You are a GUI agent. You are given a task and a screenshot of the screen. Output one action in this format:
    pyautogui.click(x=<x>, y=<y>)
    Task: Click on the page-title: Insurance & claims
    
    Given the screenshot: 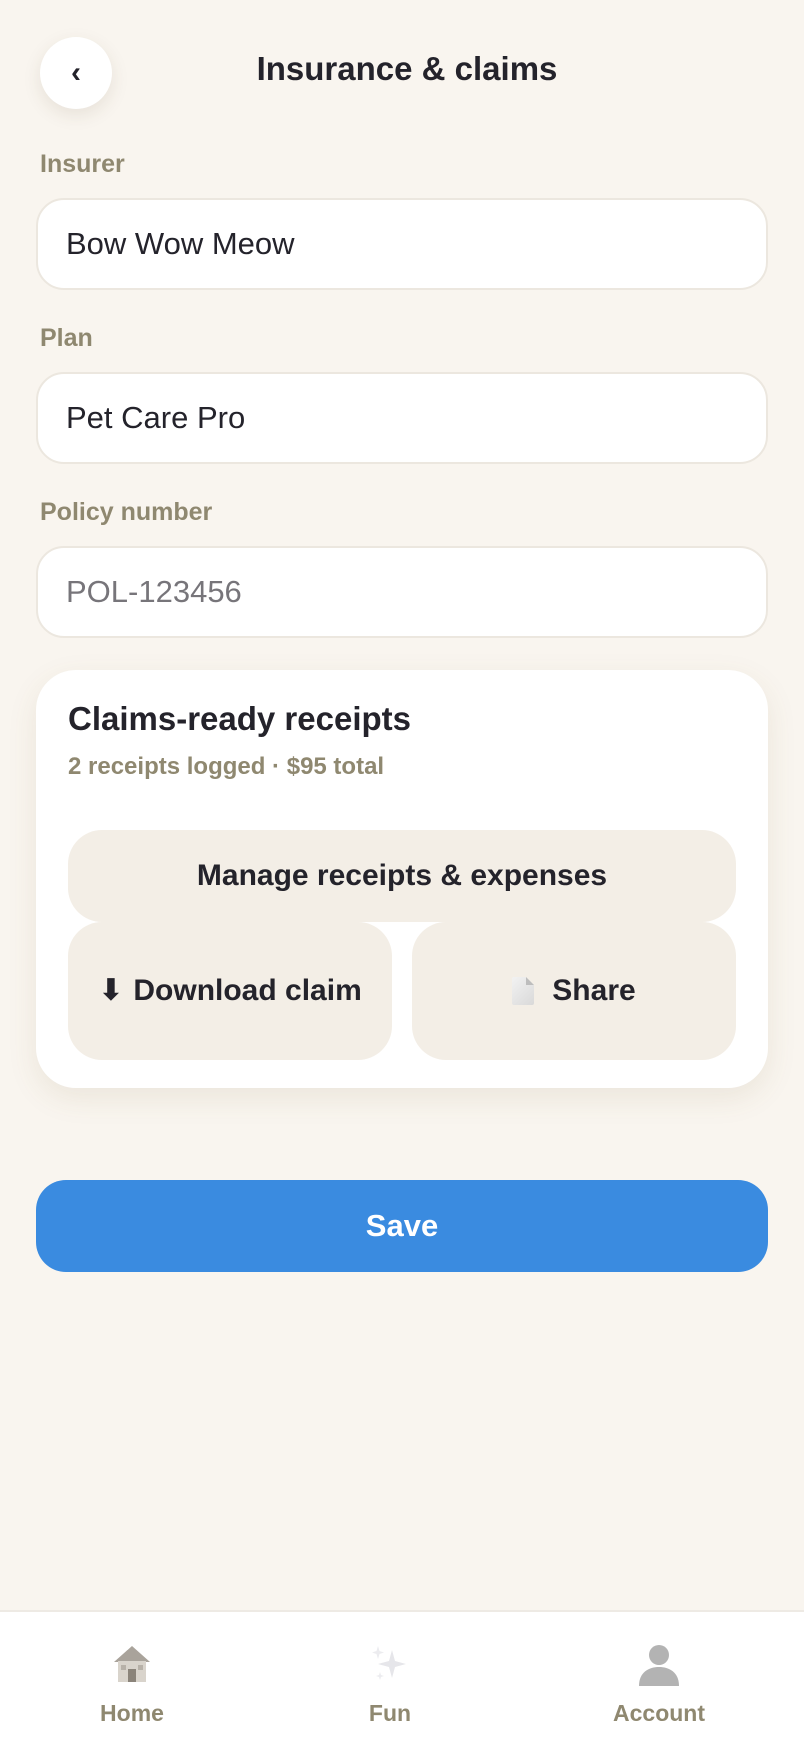 What is the action you would take?
    pyautogui.click(x=407, y=68)
    